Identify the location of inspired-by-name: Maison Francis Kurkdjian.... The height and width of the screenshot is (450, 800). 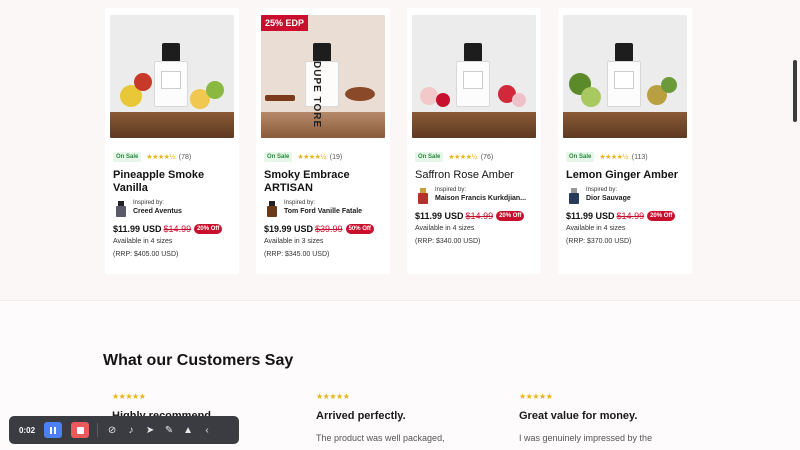
(481, 198).